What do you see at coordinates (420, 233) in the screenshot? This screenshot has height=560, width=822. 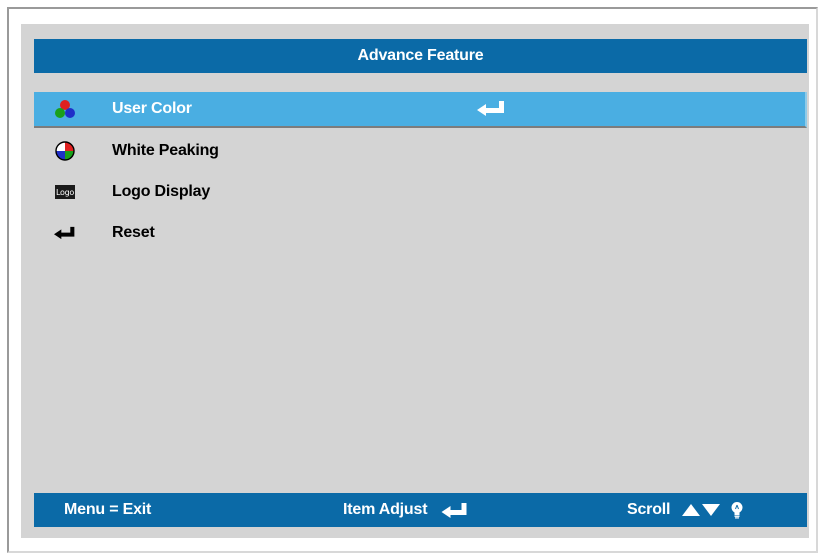 I see `menu-item-reset: Reset` at bounding box center [420, 233].